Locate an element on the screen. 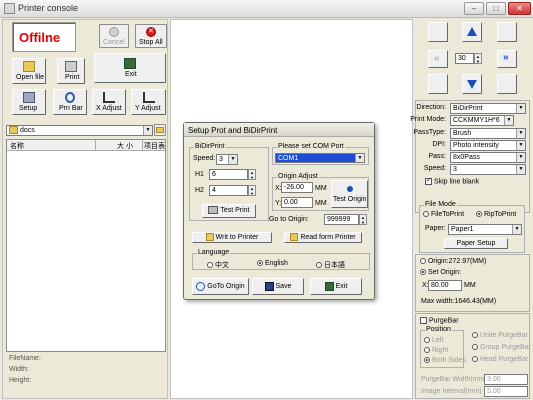 The image size is (533, 400). move-down-button is located at coordinates (472, 84).